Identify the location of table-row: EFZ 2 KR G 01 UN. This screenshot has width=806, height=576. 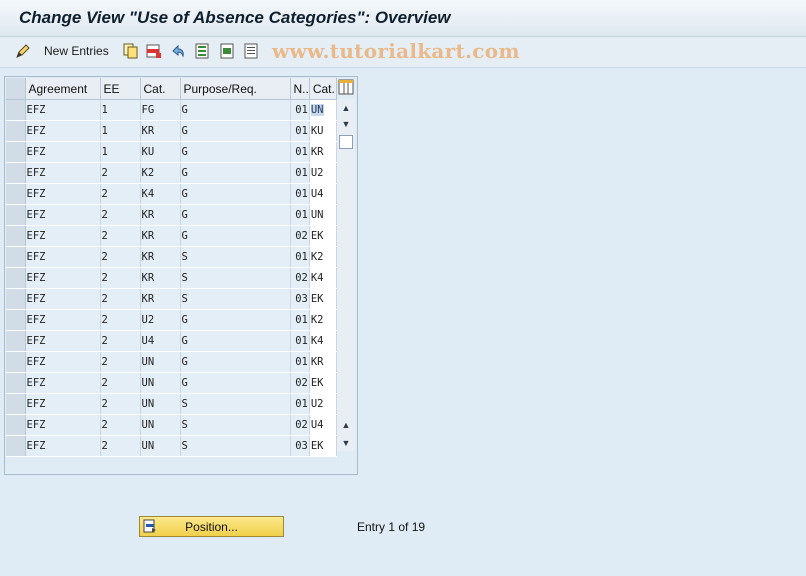
(171, 215).